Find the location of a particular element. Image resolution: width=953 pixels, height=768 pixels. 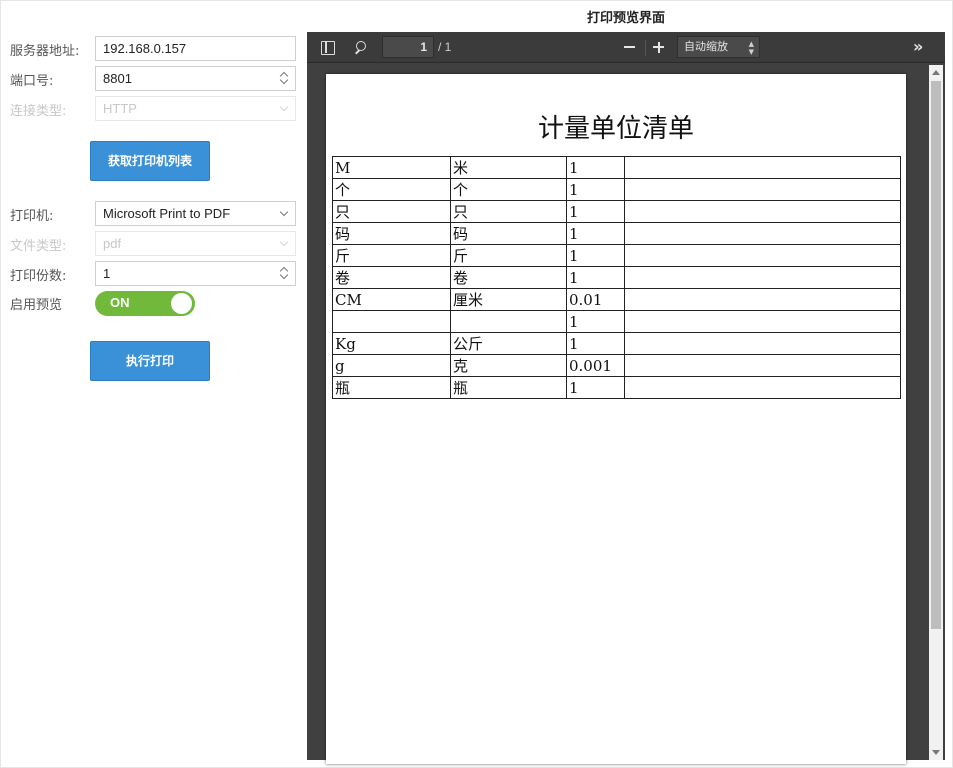

server-address-value: 192.168.0.157 is located at coordinates (145, 48).